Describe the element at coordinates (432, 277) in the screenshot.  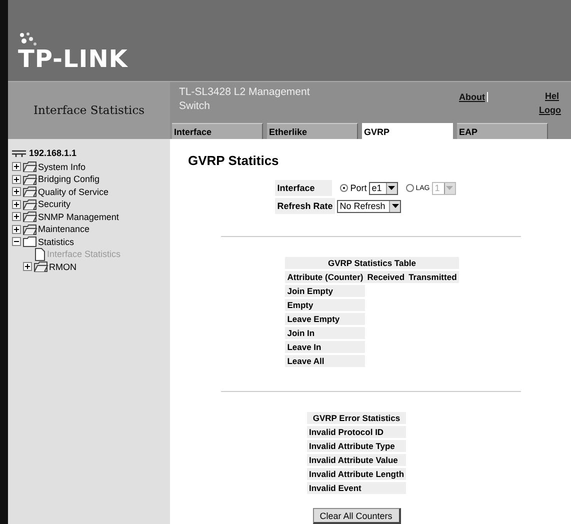
I see `column-header: Transmitted` at that location.